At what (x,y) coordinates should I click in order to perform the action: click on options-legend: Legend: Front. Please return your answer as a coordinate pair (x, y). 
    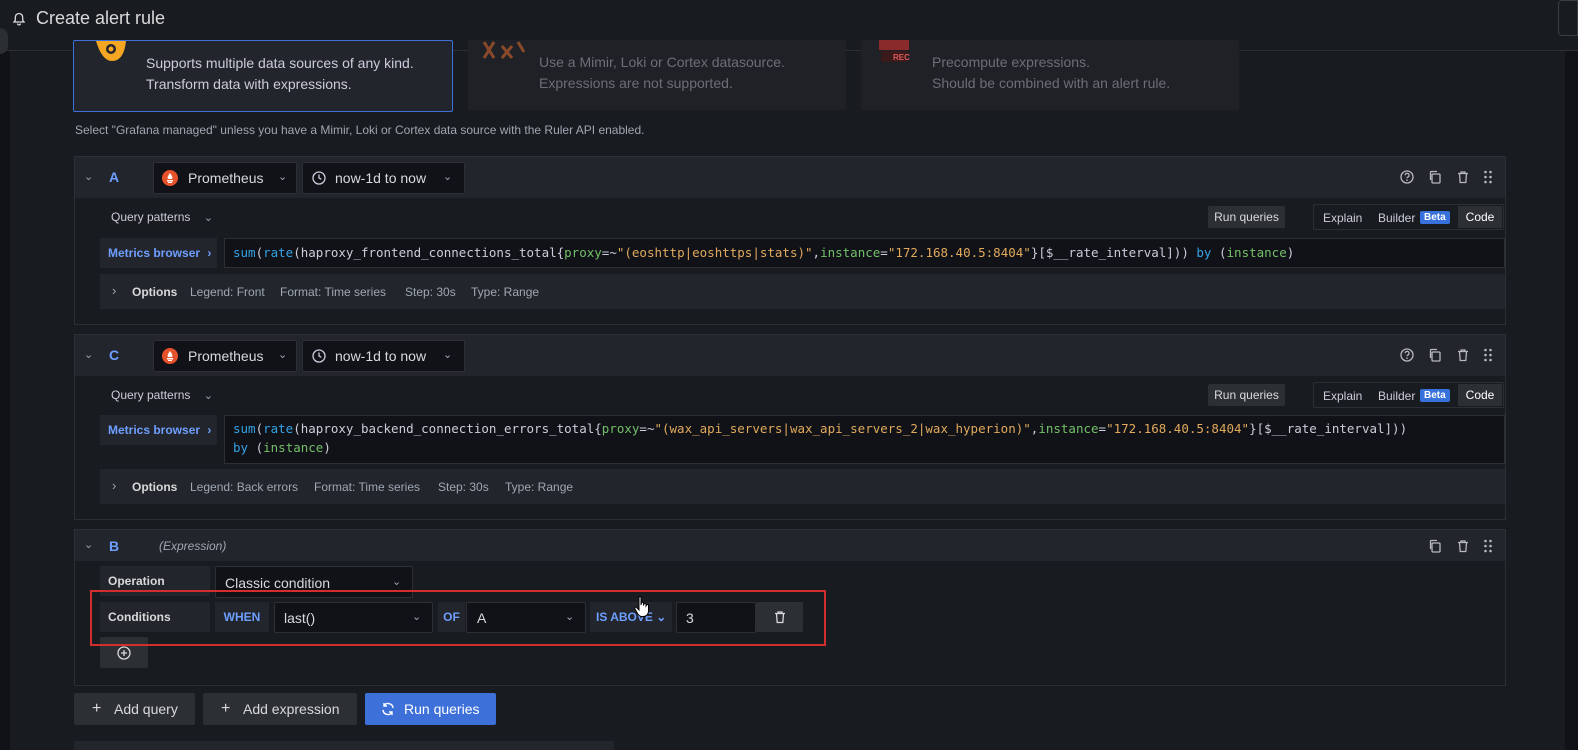
    Looking at the image, I should click on (227, 292).